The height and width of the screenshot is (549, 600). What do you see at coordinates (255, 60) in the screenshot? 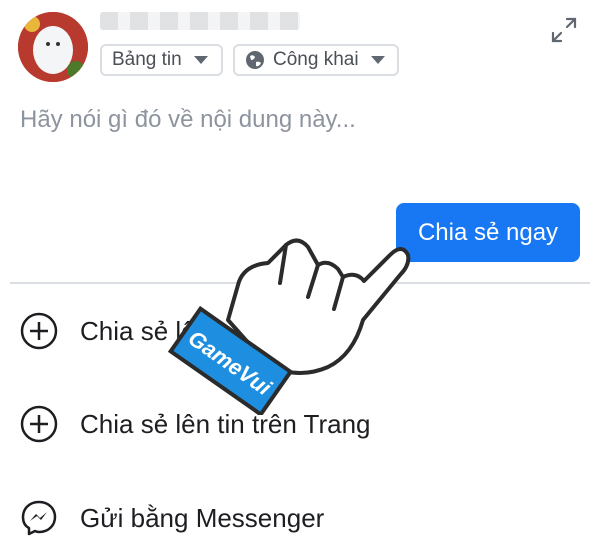
I see `globe-icon` at bounding box center [255, 60].